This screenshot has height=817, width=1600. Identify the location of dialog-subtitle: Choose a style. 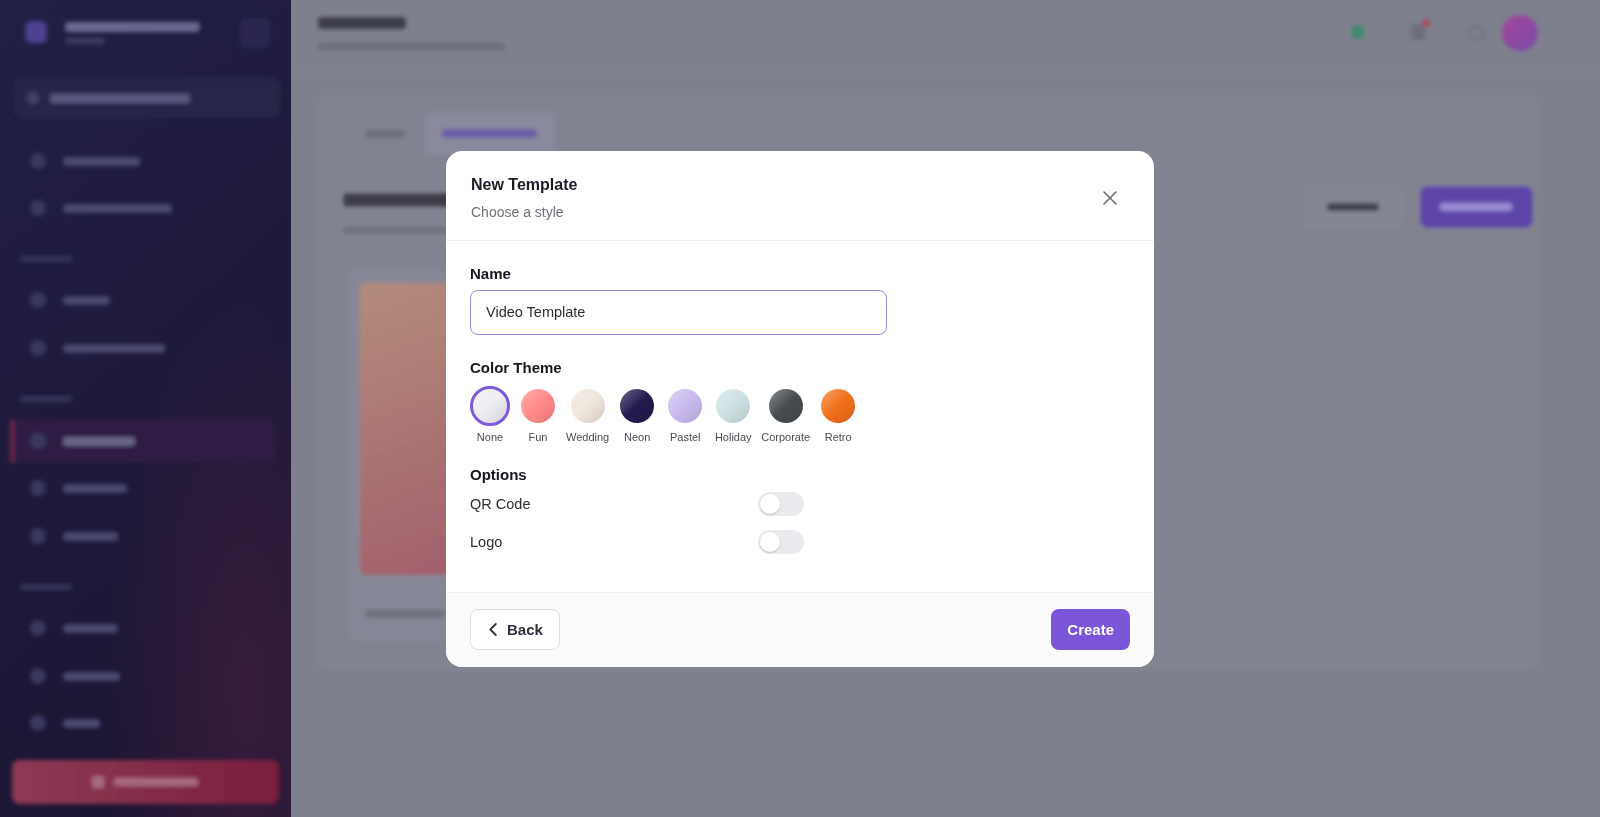
(518, 212).